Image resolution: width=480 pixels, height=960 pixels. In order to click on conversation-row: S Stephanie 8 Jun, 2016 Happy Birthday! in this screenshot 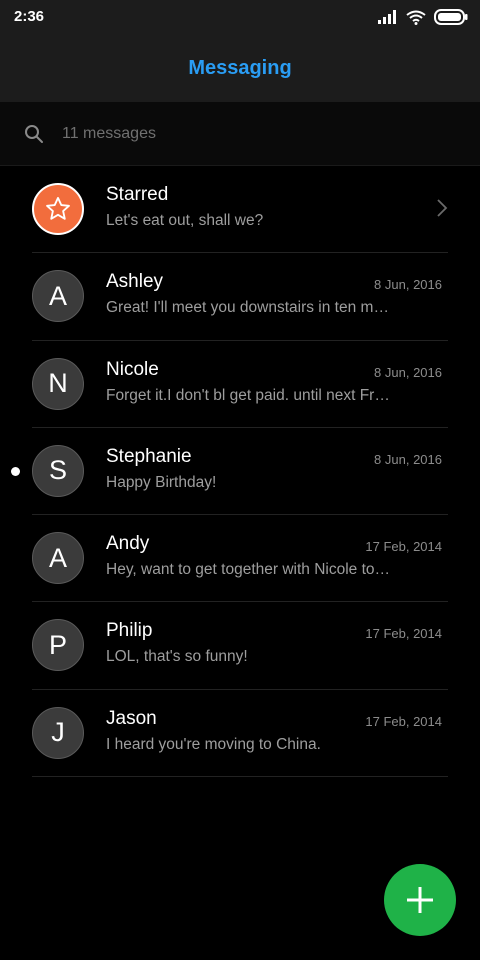, I will do `click(240, 472)`.